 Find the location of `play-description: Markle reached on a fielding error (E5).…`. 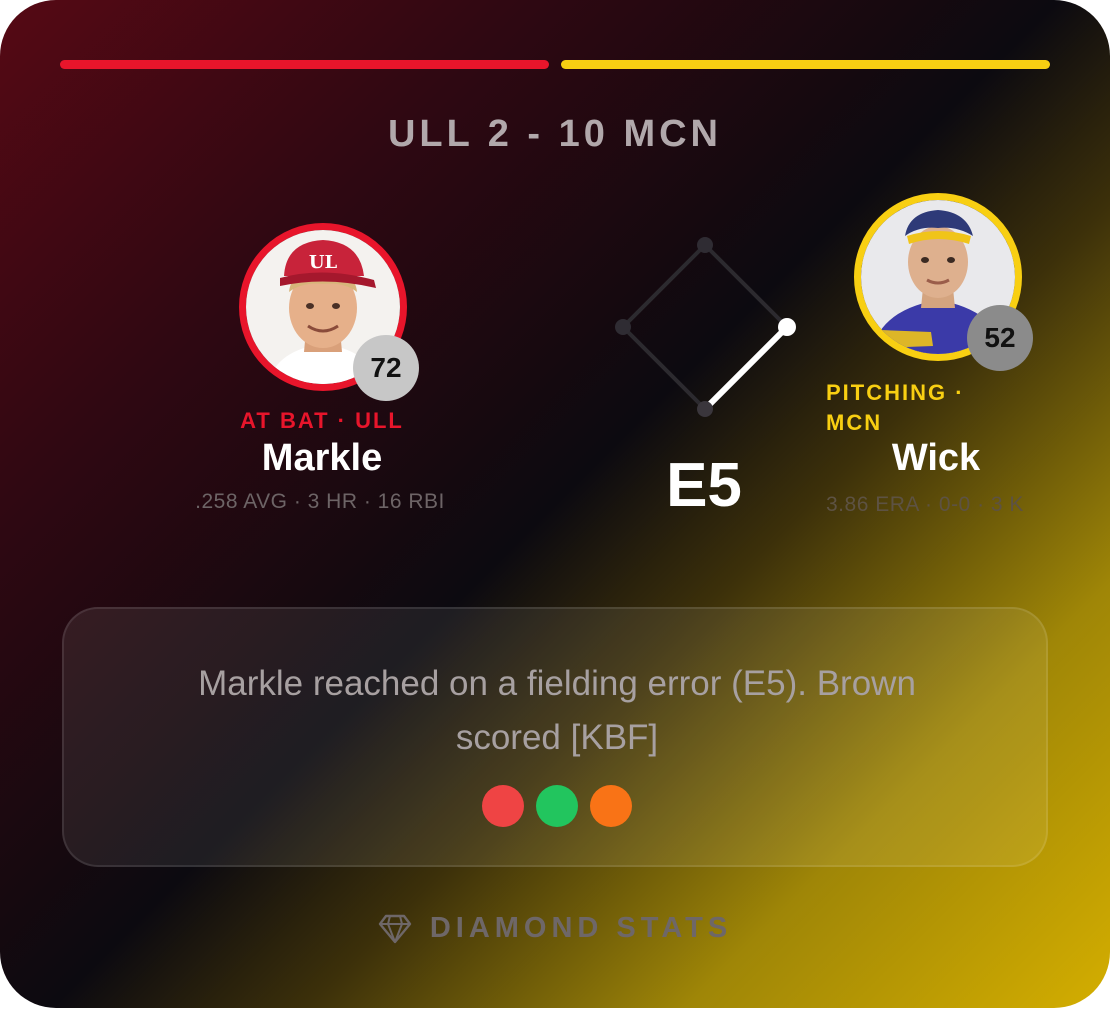

play-description: Markle reached on a fielding error (E5).… is located at coordinates (557, 710).